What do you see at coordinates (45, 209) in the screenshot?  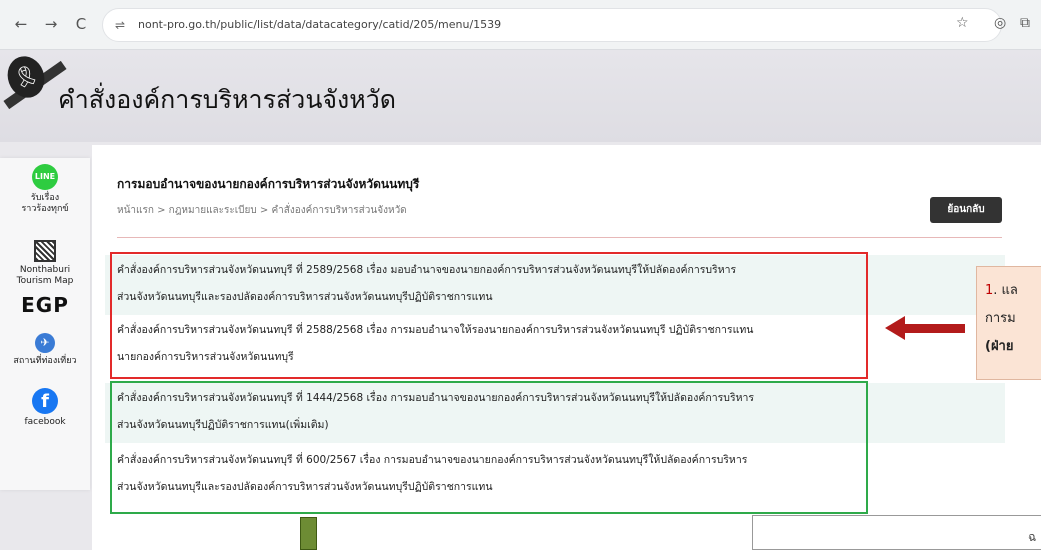 I see `sidebar-item-label: ราวร้องทุกข์` at bounding box center [45, 209].